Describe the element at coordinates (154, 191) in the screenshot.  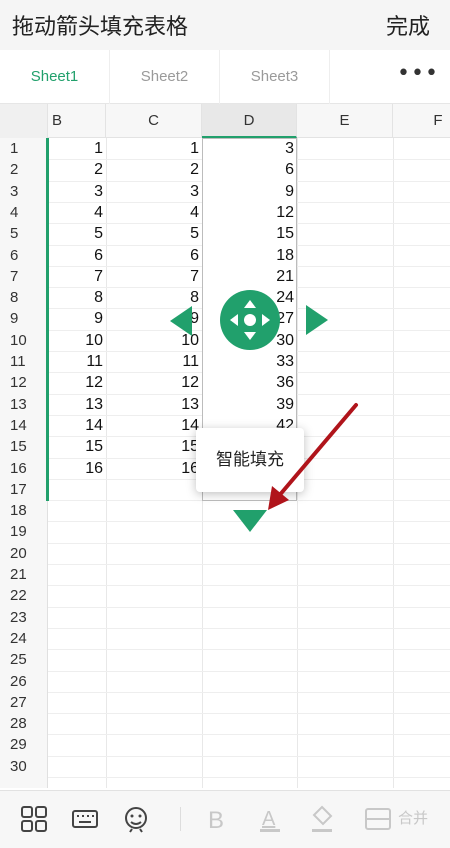
I see `cell-c: 3` at that location.